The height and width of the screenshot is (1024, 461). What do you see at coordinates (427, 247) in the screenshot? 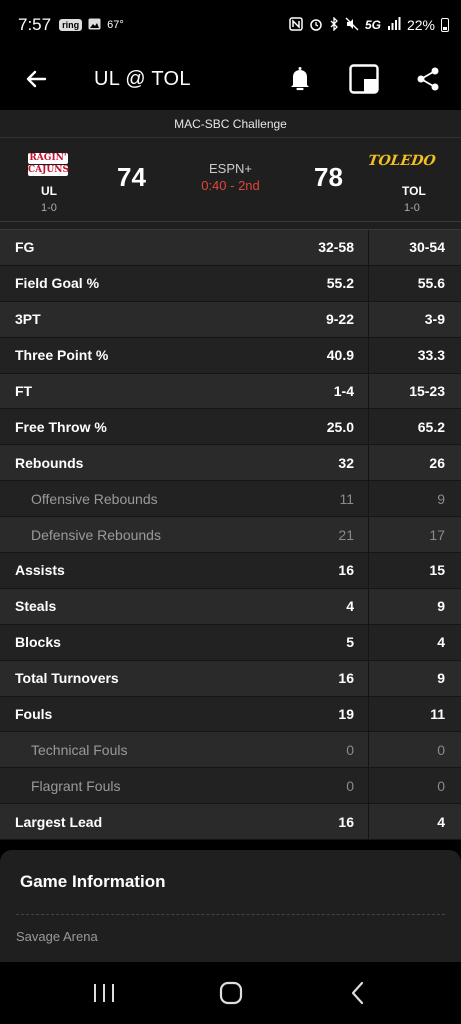
I see `stat-value-tol: 30-54` at bounding box center [427, 247].